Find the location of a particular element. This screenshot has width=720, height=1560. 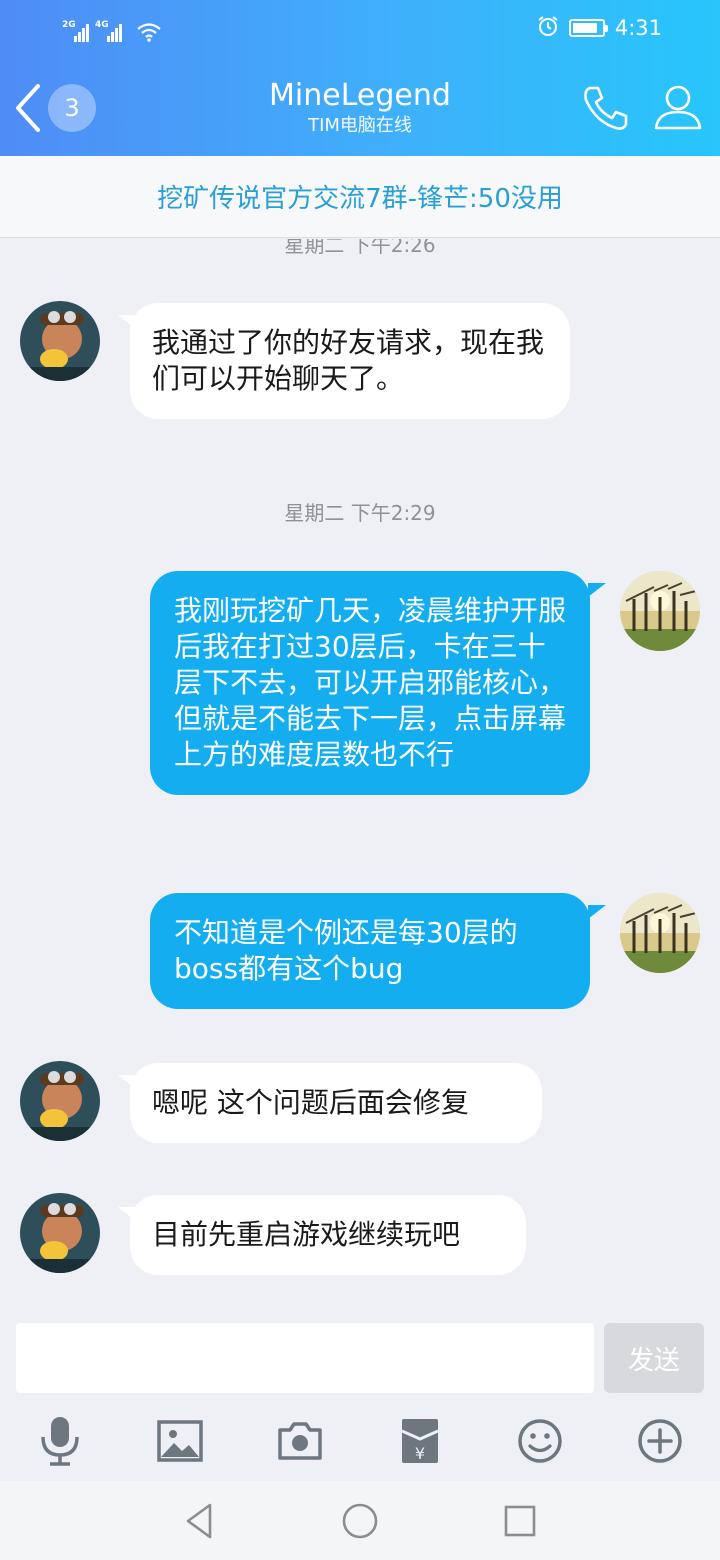

nav-back-button is located at coordinates (200, 1521).